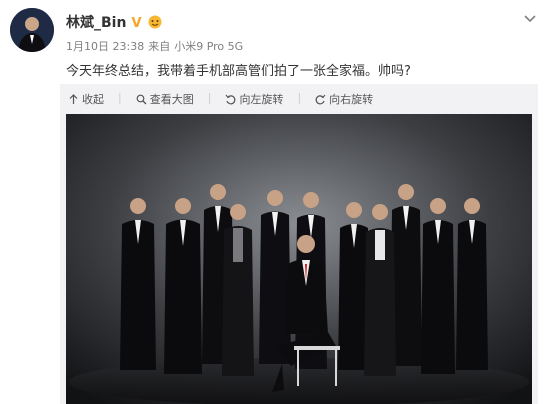 Image resolution: width=548 pixels, height=404 pixels. What do you see at coordinates (261, 99) in the screenshot?
I see `rotate-left-label: 向左旋转` at bounding box center [261, 99].